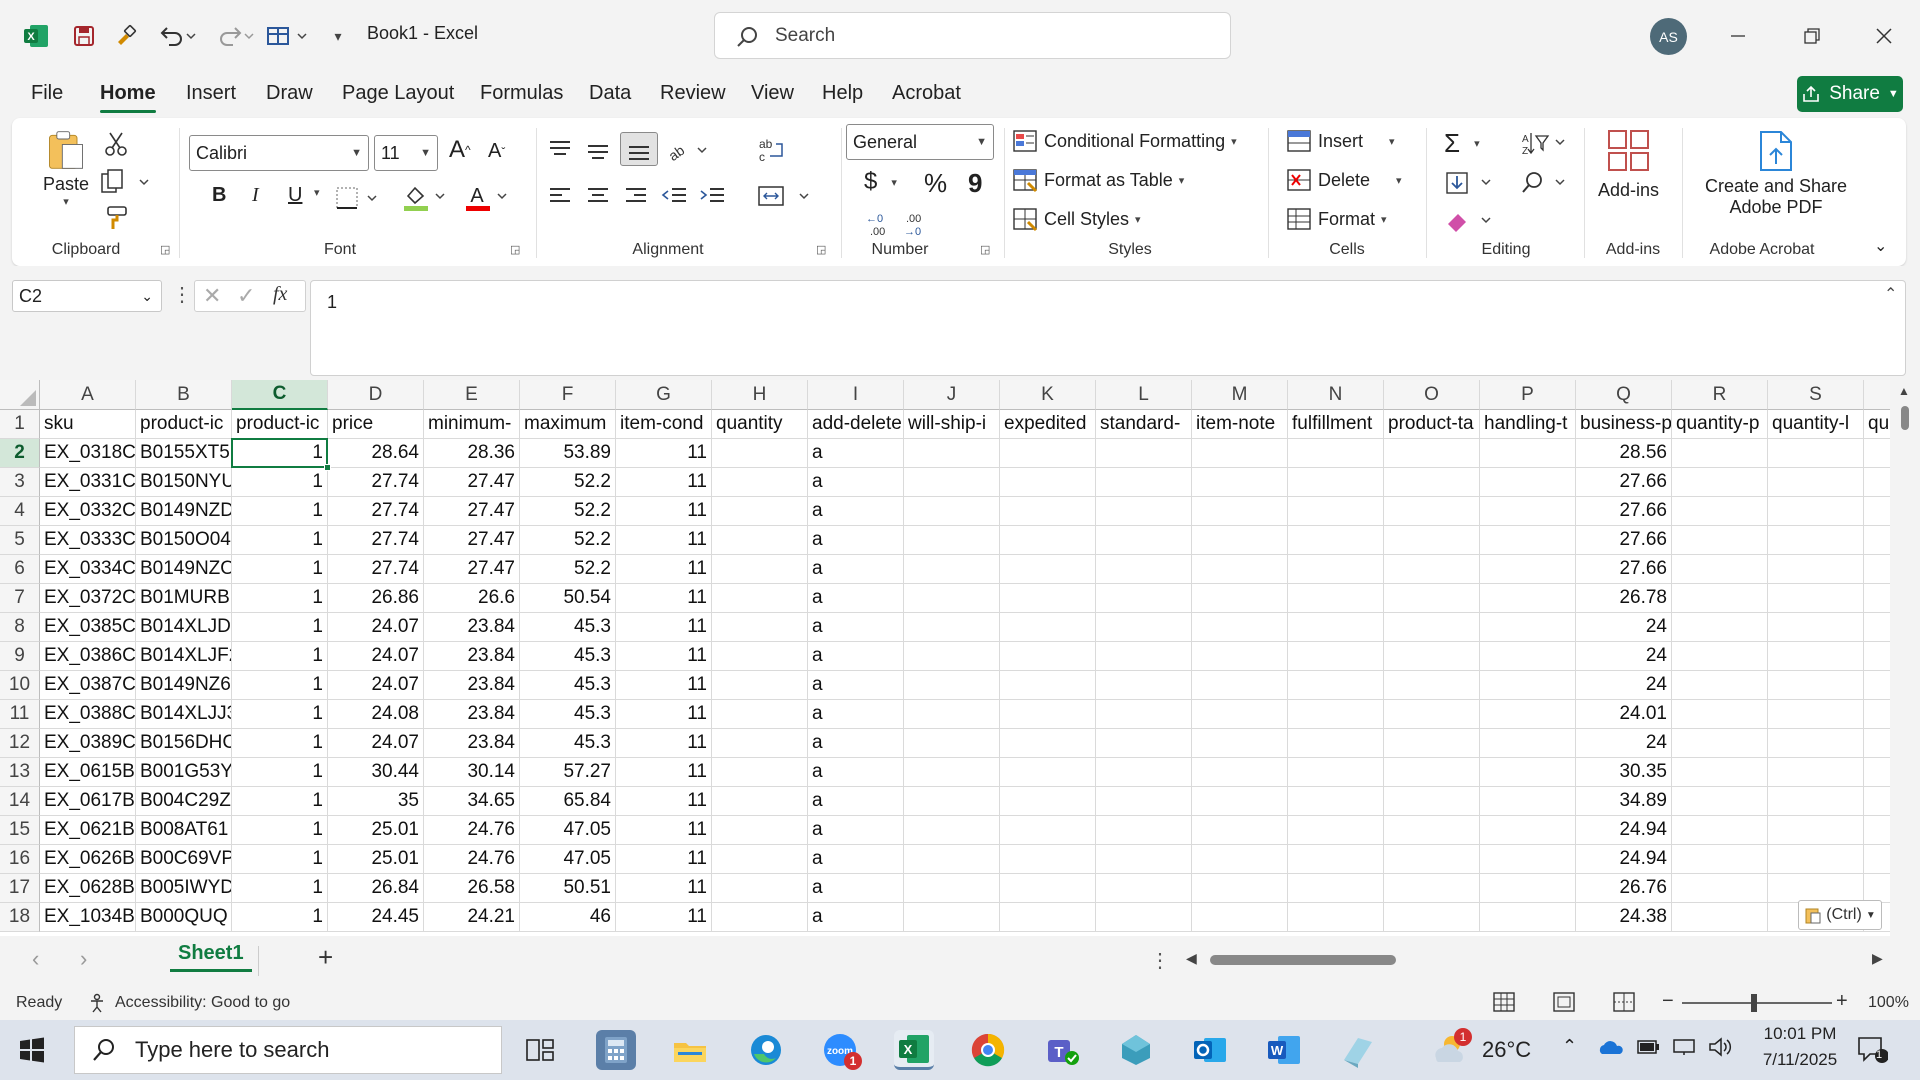  I want to click on cell: EX_0617B, so click(88, 801).